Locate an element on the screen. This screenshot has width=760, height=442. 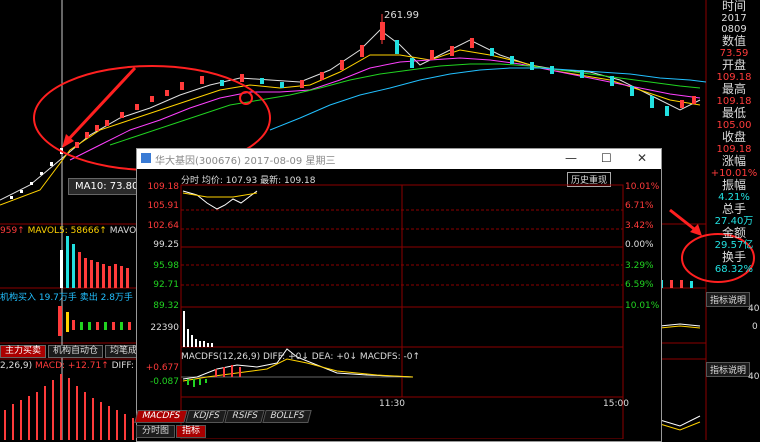
volume-label: 总手 is located at coordinates (733, 209).